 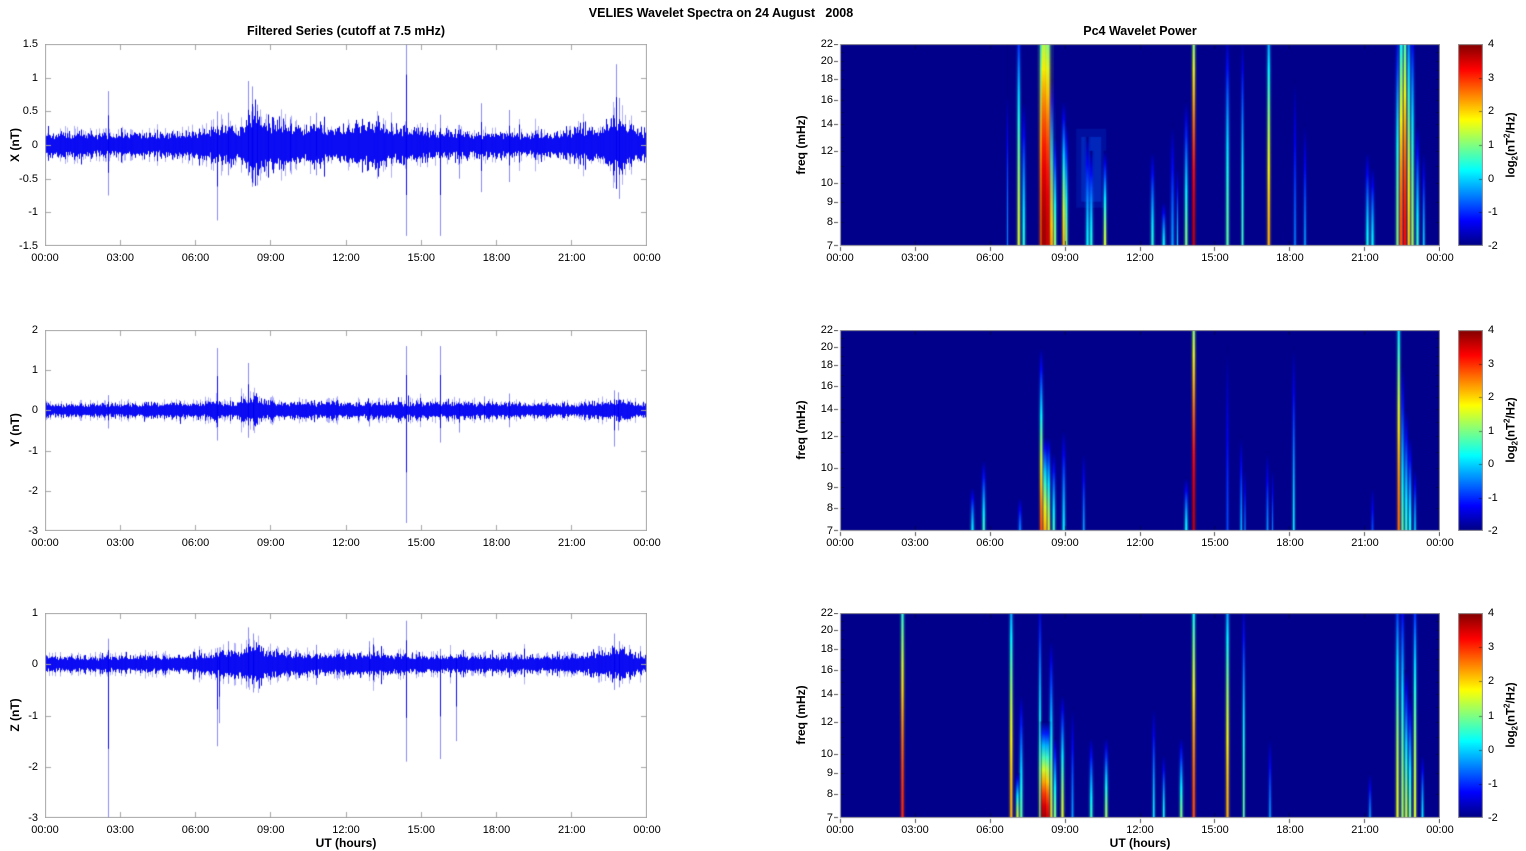 I want to click on colorbar-label-post: /Hz), so click(x=1511, y=123).